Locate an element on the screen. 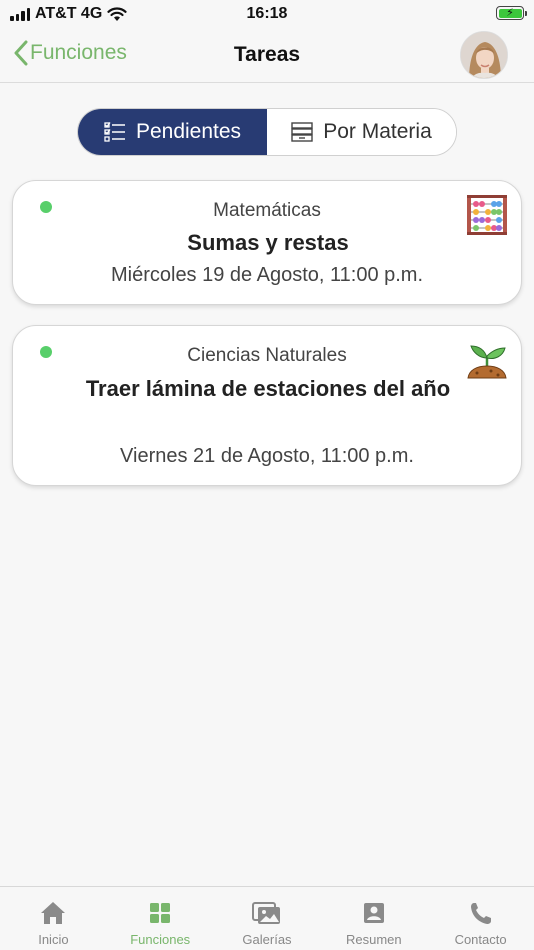 The height and width of the screenshot is (950, 534). tab-label: Funciones is located at coordinates (160, 939).